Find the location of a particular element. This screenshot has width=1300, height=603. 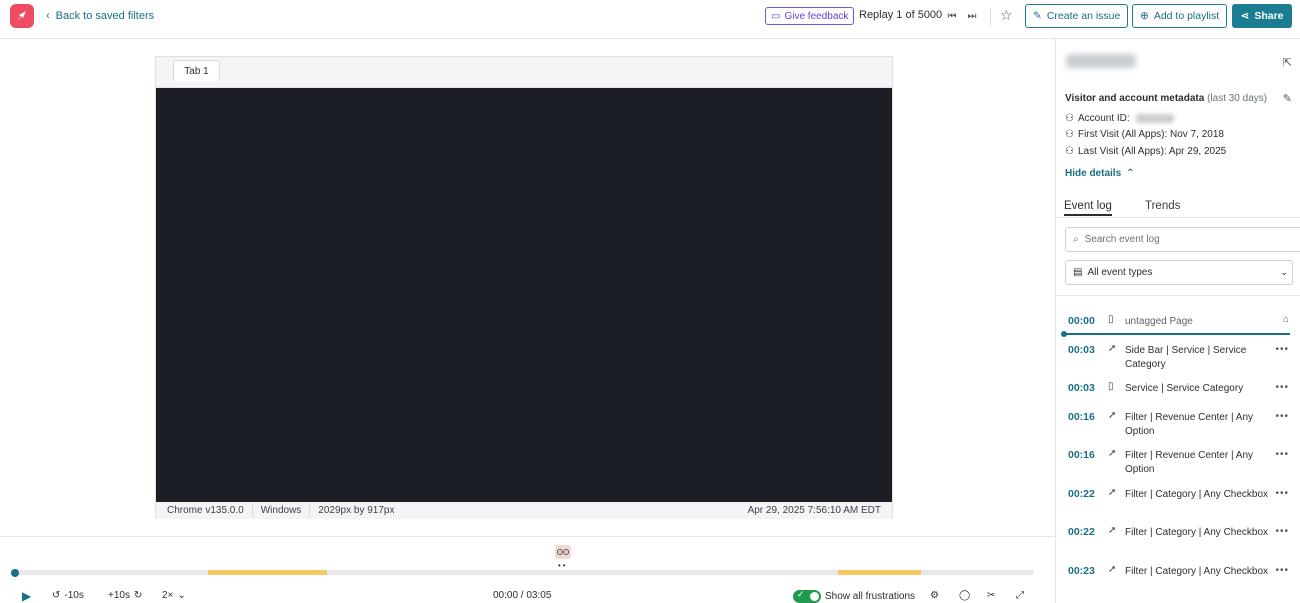

create-issue-button: ✎ Create an issue is located at coordinates (1077, 16).